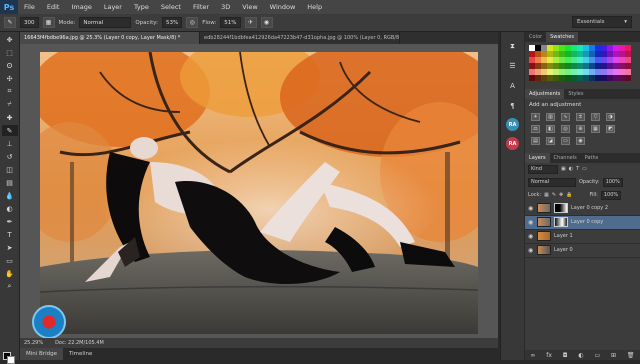  What do you see at coordinates (10, 169) in the screenshot?
I see `eraser-tool-icon: ◫` at bounding box center [10, 169].